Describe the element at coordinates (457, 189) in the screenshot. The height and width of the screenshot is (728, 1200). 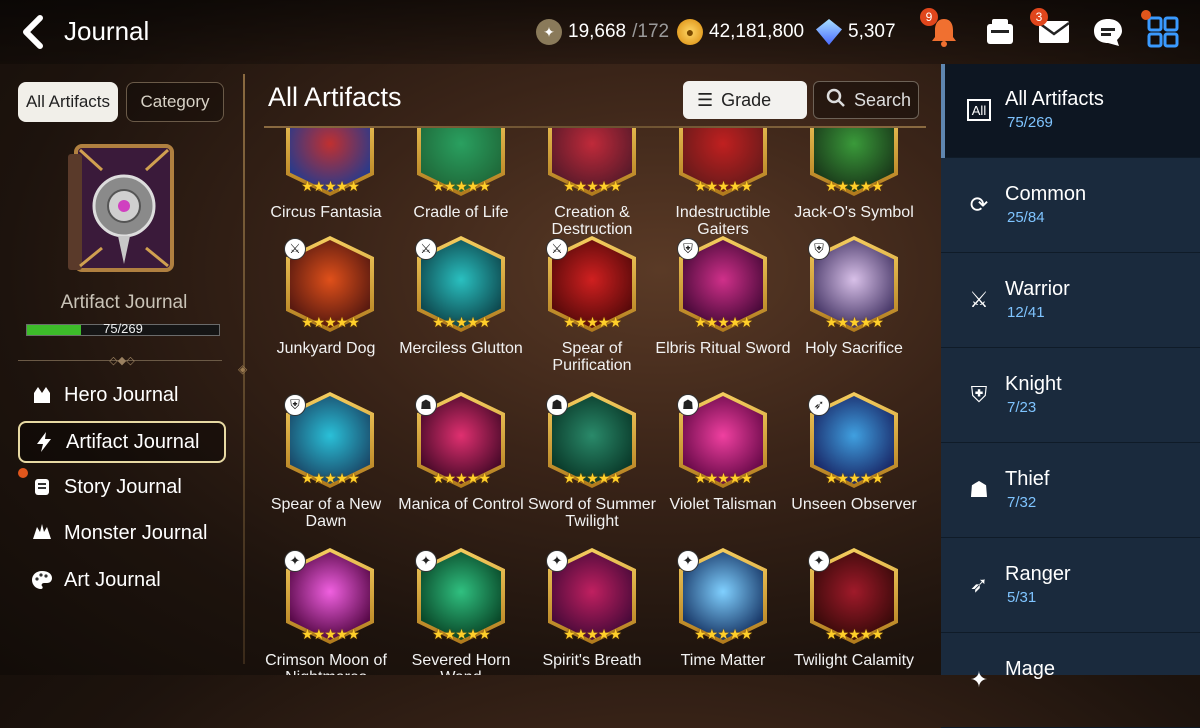
I see `artifact-card: ★★★★★ Cradle of Life` at that location.